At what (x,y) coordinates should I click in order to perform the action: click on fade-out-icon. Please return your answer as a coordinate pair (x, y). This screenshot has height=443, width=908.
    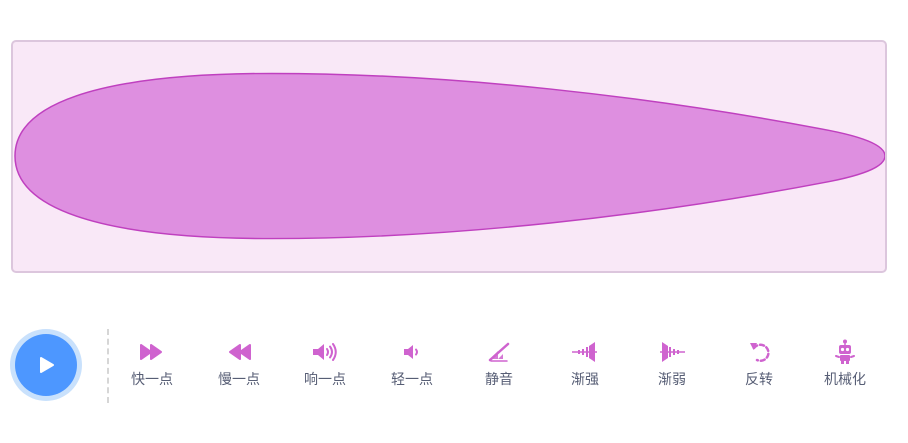
    Looking at the image, I should click on (672, 352).